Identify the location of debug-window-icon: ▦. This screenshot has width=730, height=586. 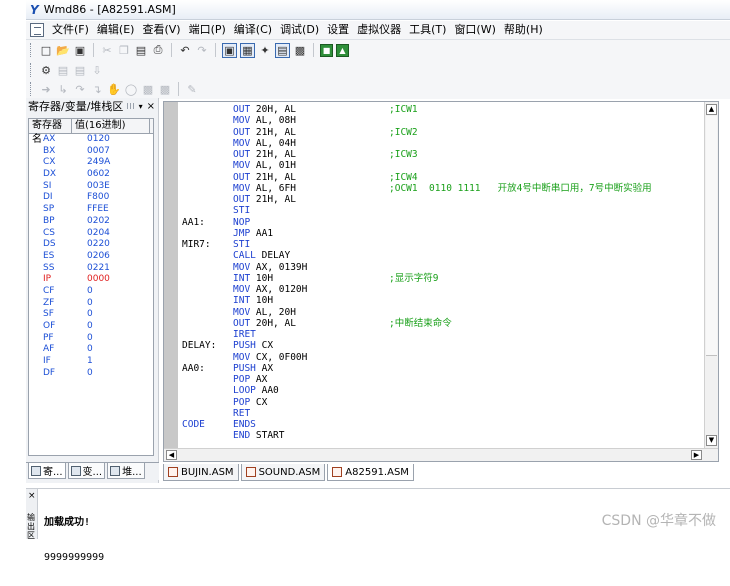
(247, 50).